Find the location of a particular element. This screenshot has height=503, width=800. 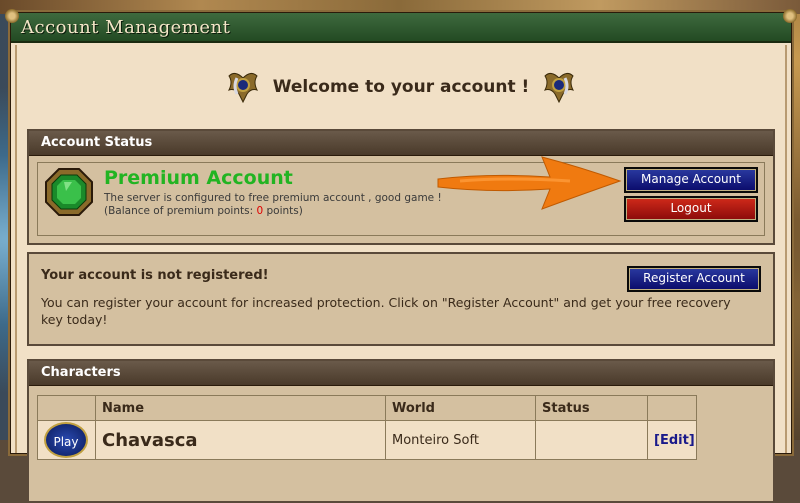

winged-emblem-right-icon is located at coordinates (559, 87).